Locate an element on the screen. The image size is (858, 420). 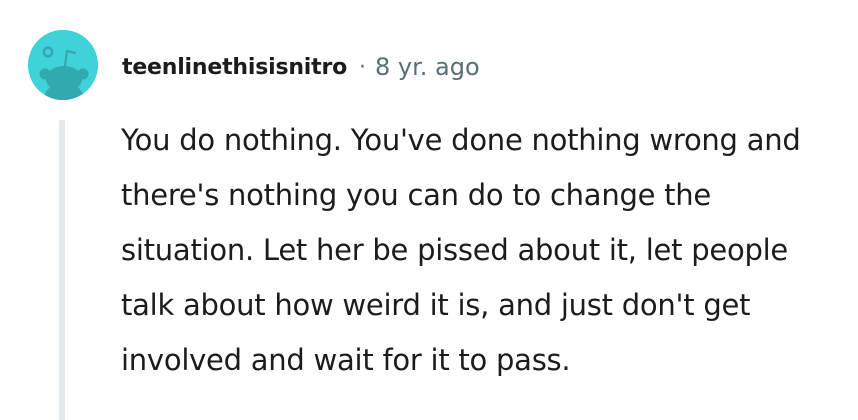
comment-timestamp: 8 yr. ago is located at coordinates (427, 67).